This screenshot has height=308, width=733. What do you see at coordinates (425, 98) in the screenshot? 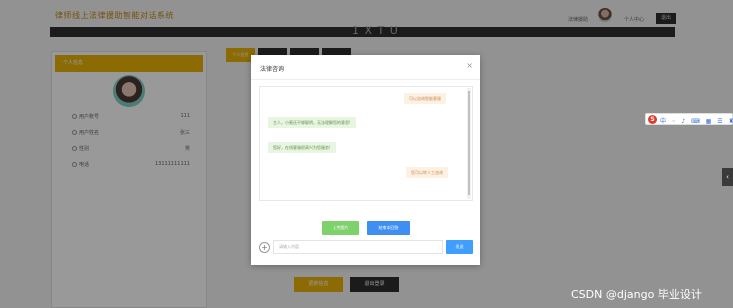
I see `chat-message-user: 可以咨询智能客服` at bounding box center [425, 98].